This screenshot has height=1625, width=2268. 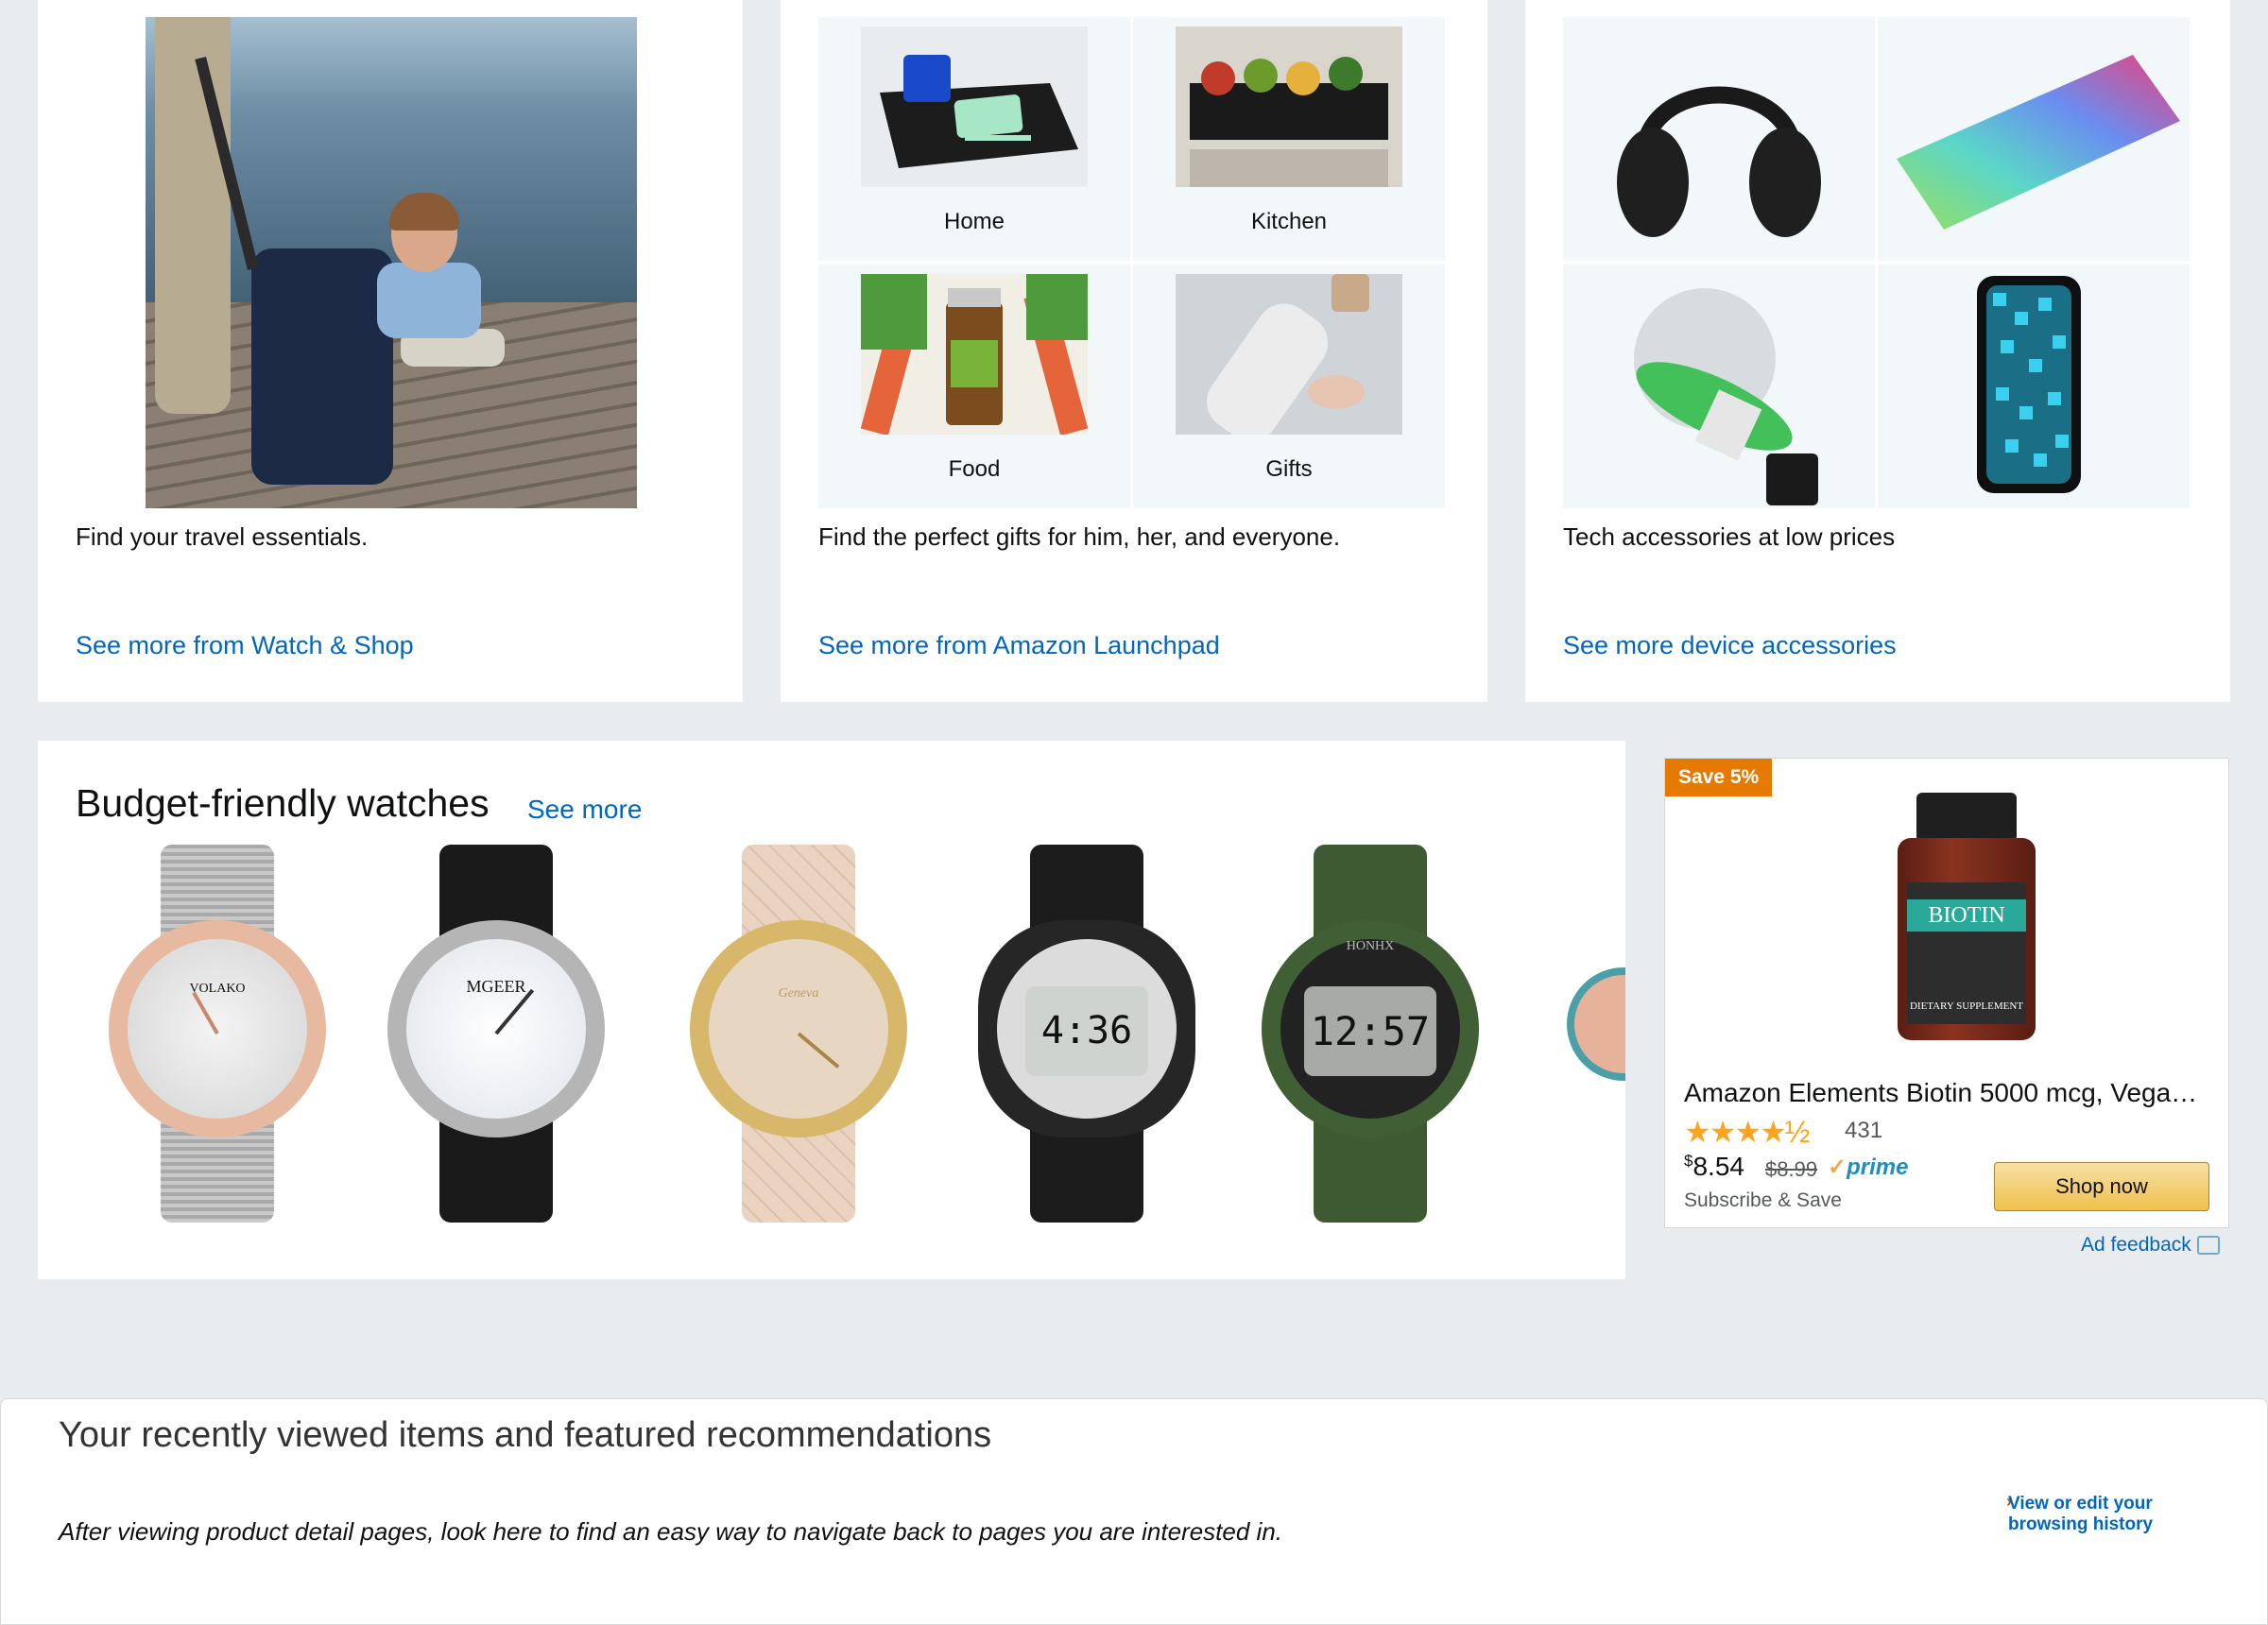 I want to click on keyboard-cover-image, so click(x=2038, y=143).